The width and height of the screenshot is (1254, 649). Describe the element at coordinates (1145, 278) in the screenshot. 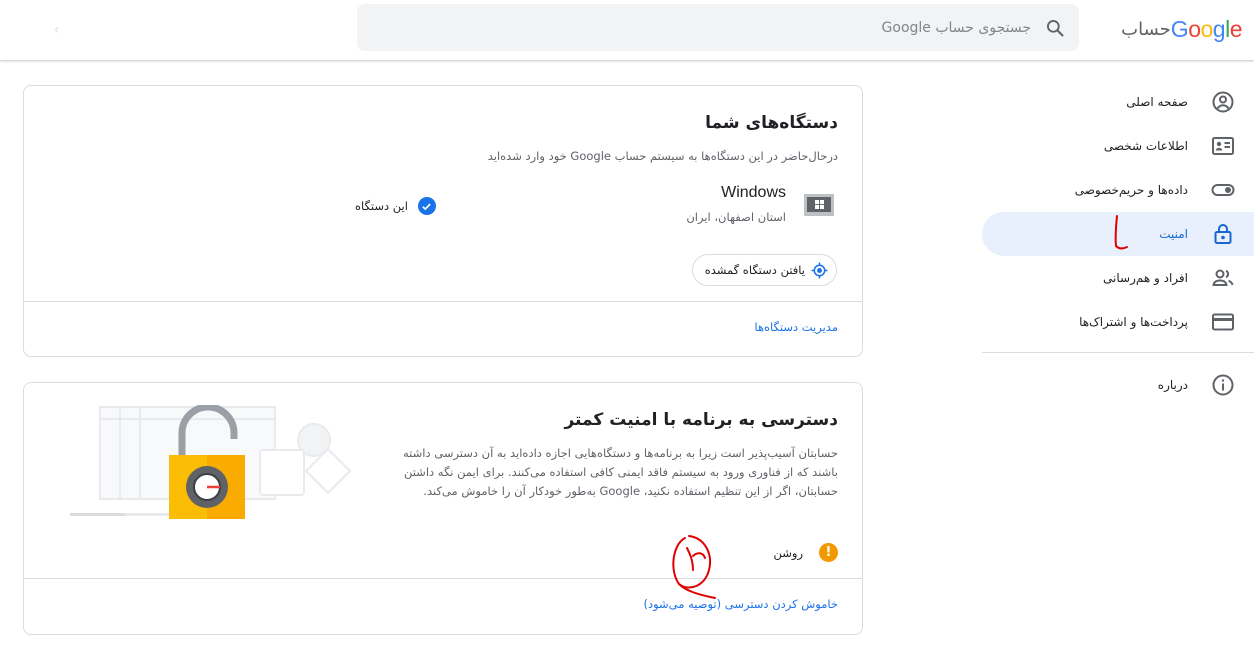

I see `sidebar-item-label: افراد و هم‌رسانی` at that location.